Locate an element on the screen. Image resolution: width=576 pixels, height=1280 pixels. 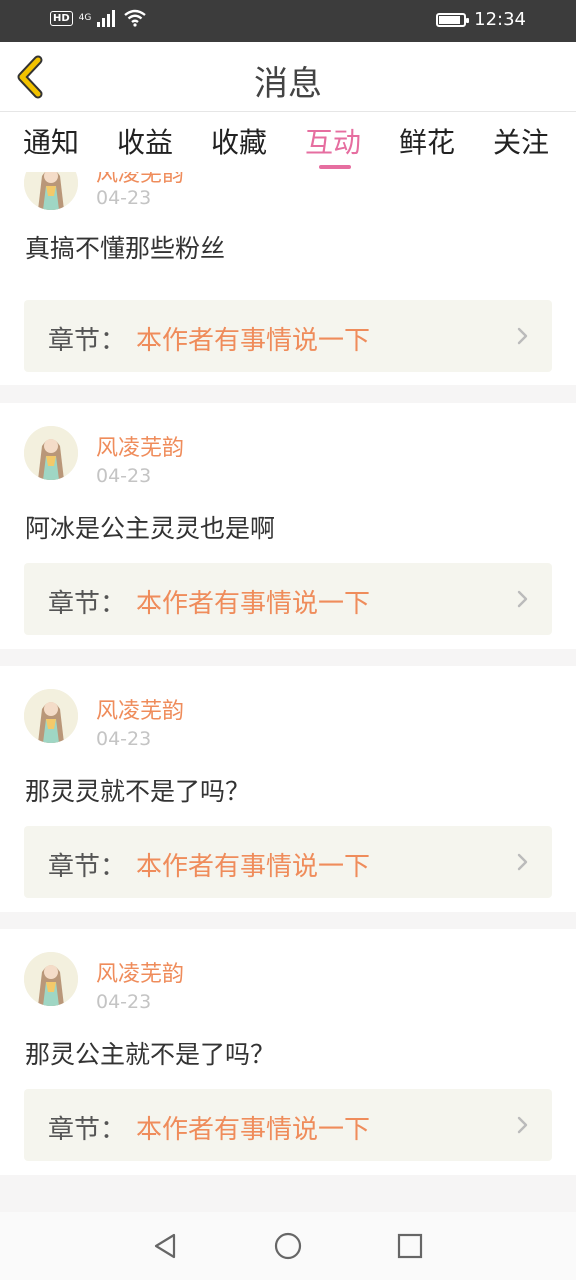
home-circle-icon is located at coordinates (288, 1246).